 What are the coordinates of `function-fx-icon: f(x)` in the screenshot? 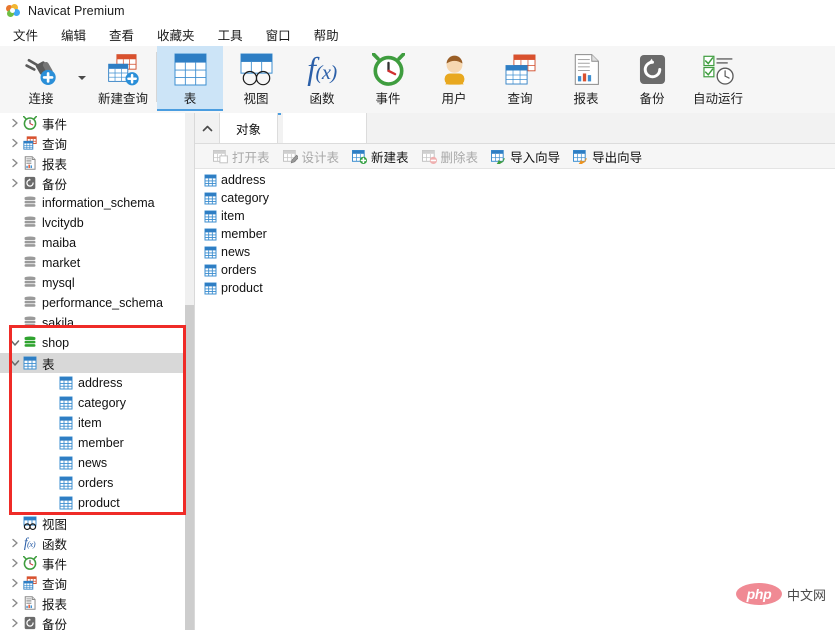 It's located at (29, 543).